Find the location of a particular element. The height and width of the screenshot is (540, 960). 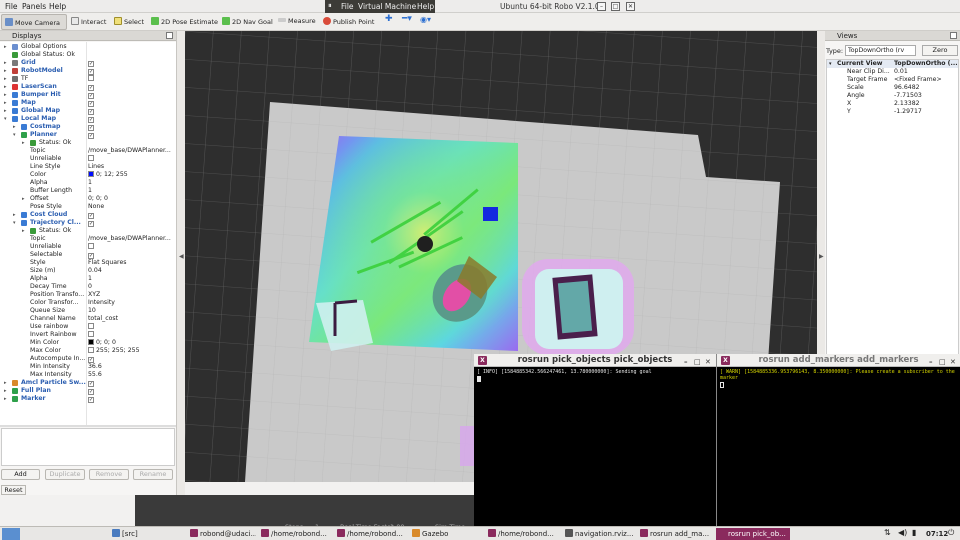

display-row: Pose Style None is located at coordinates (88, 207).